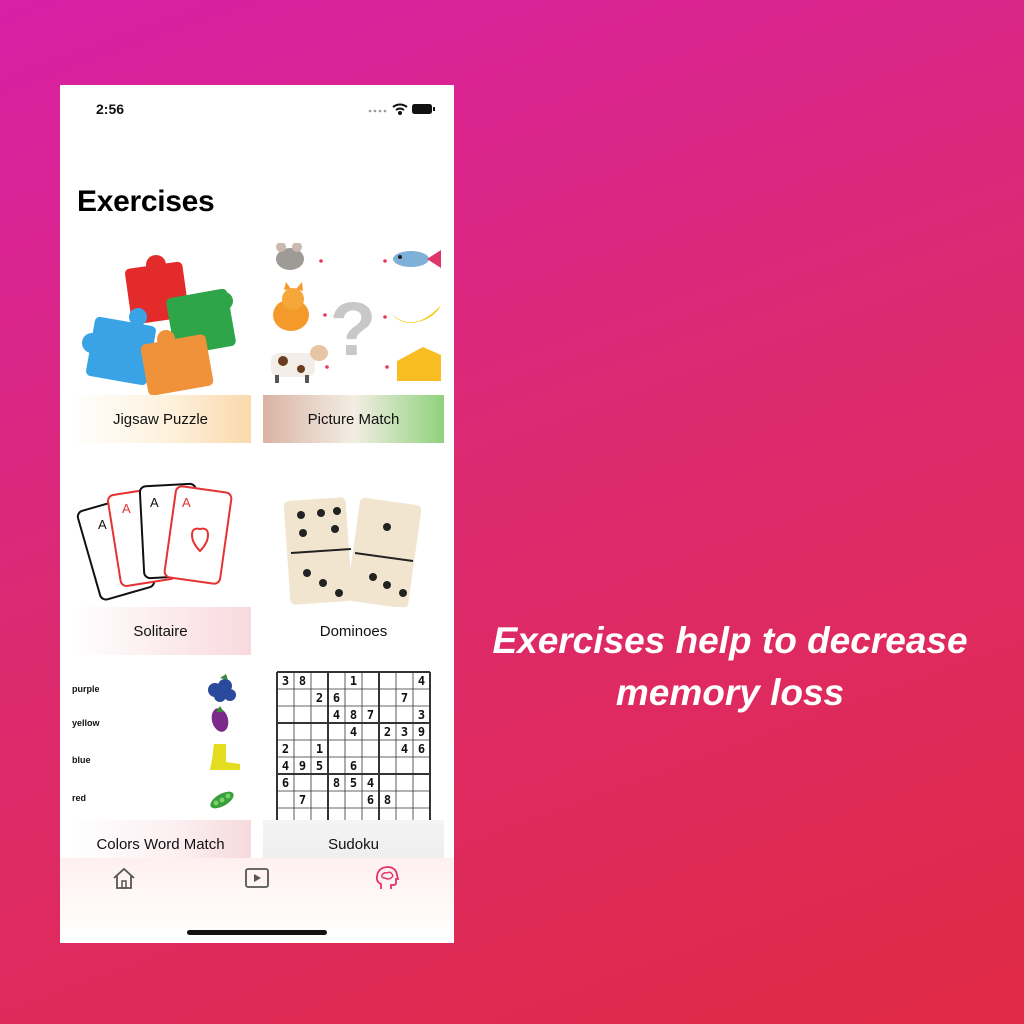 Image resolution: width=1024 pixels, height=1024 pixels. Describe the element at coordinates (220, 719) in the screenshot. I see `eggplant-icon` at that location.